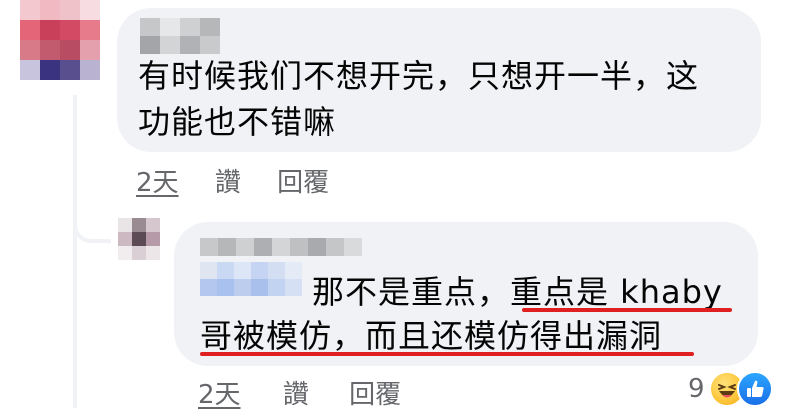 Image resolution: width=800 pixels, height=411 pixels. Describe the element at coordinates (60, 40) in the screenshot. I see `avatar` at that location.